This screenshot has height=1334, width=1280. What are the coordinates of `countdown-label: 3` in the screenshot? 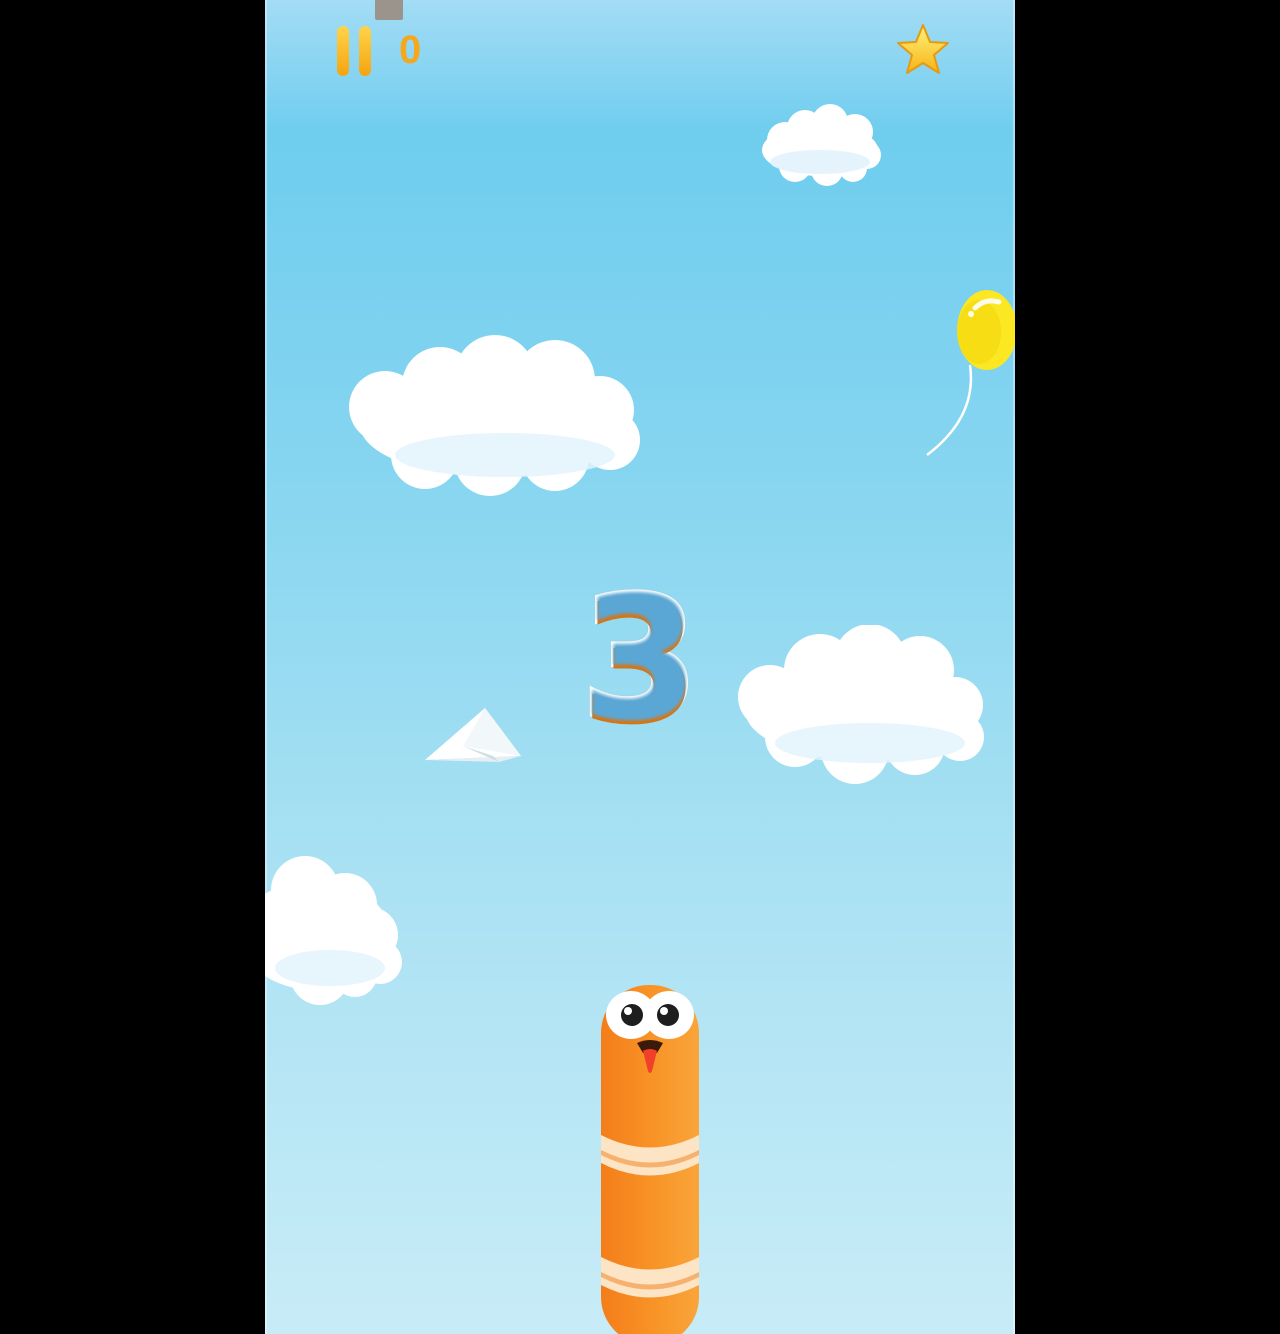 It's located at (639, 660).